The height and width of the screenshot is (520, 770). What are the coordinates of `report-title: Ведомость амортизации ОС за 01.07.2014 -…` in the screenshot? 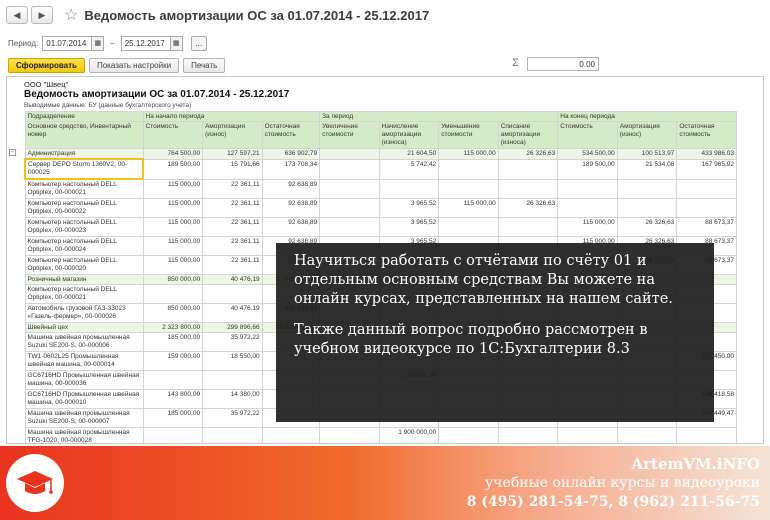 It's located at (157, 94).